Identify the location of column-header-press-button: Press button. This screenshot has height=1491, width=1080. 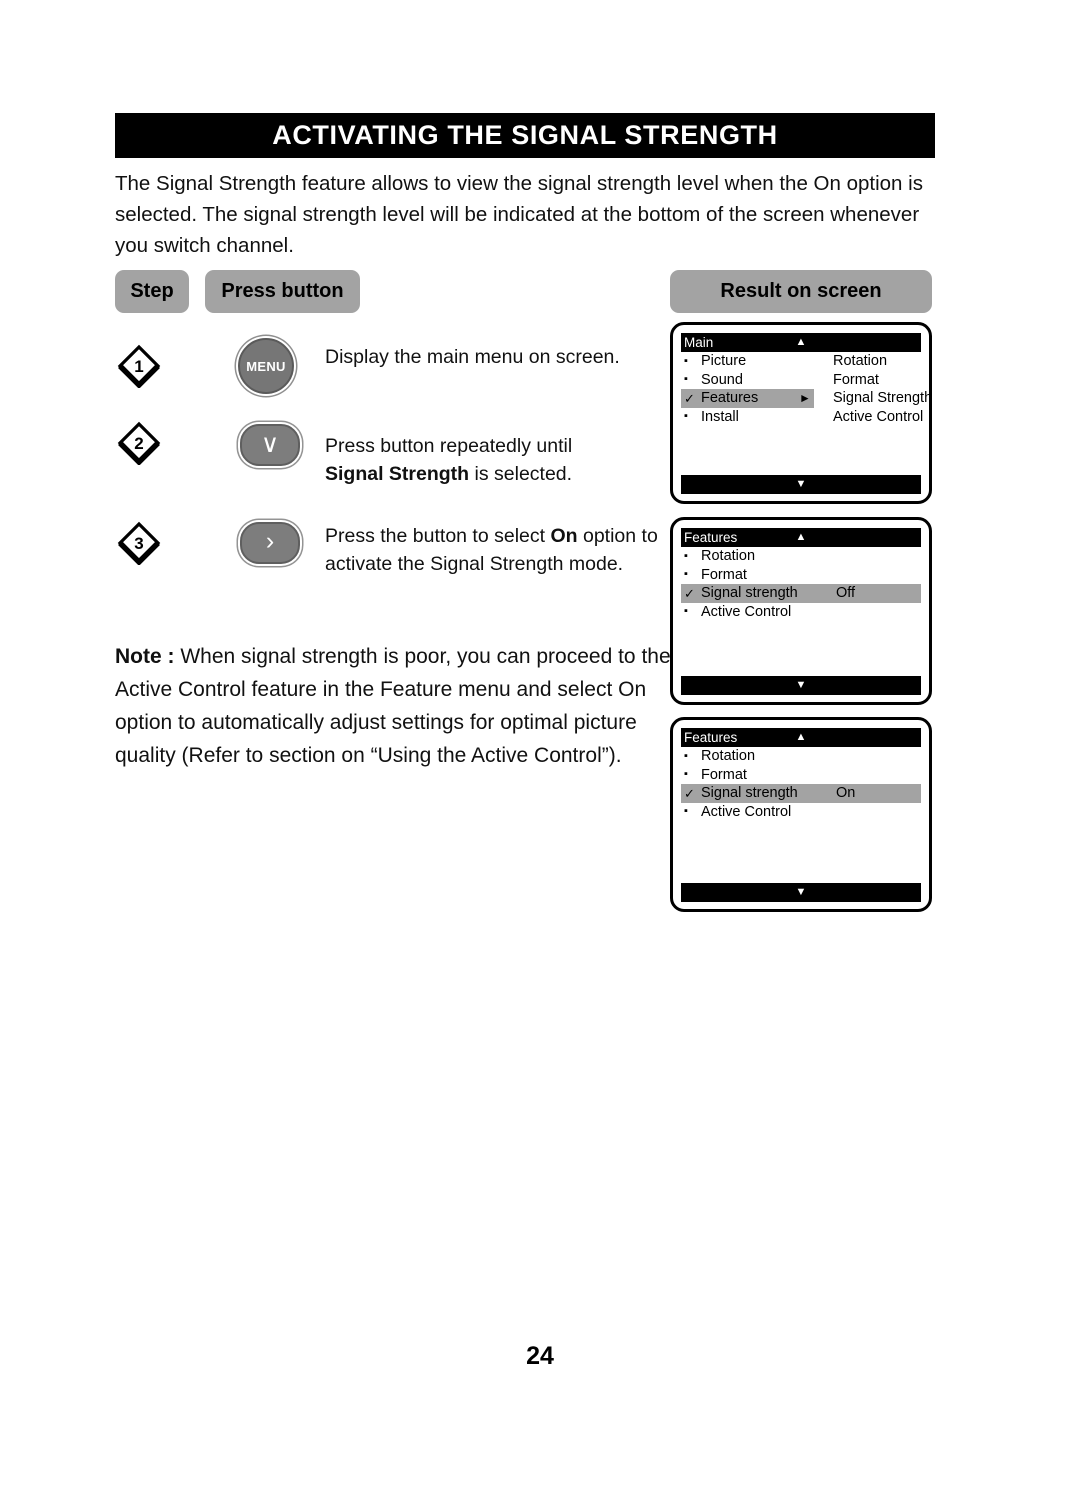
(282, 291).